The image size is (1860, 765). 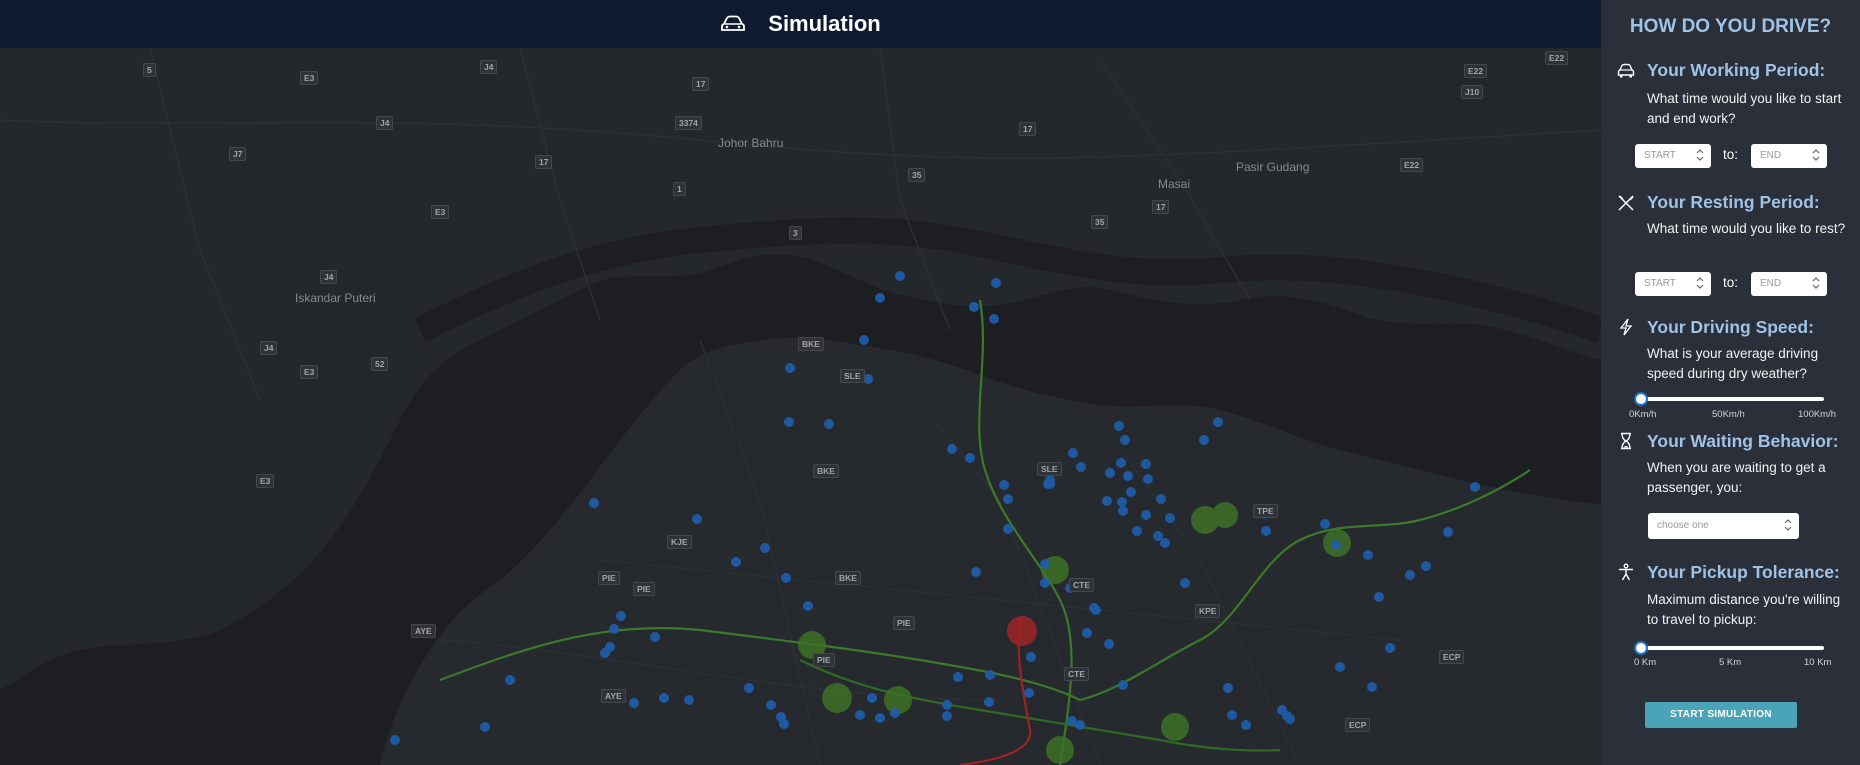 What do you see at coordinates (423, 631) in the screenshot?
I see `road-label: AYE` at bounding box center [423, 631].